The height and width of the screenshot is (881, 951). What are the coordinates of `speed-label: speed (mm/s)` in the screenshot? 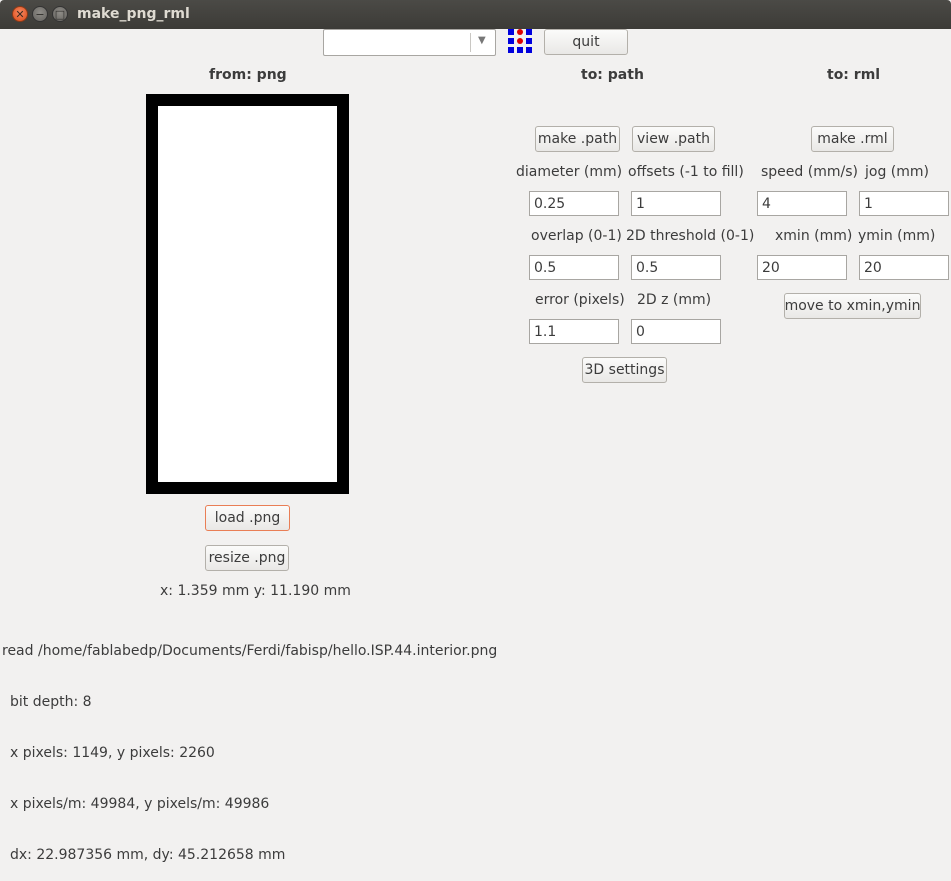 It's located at (809, 172).